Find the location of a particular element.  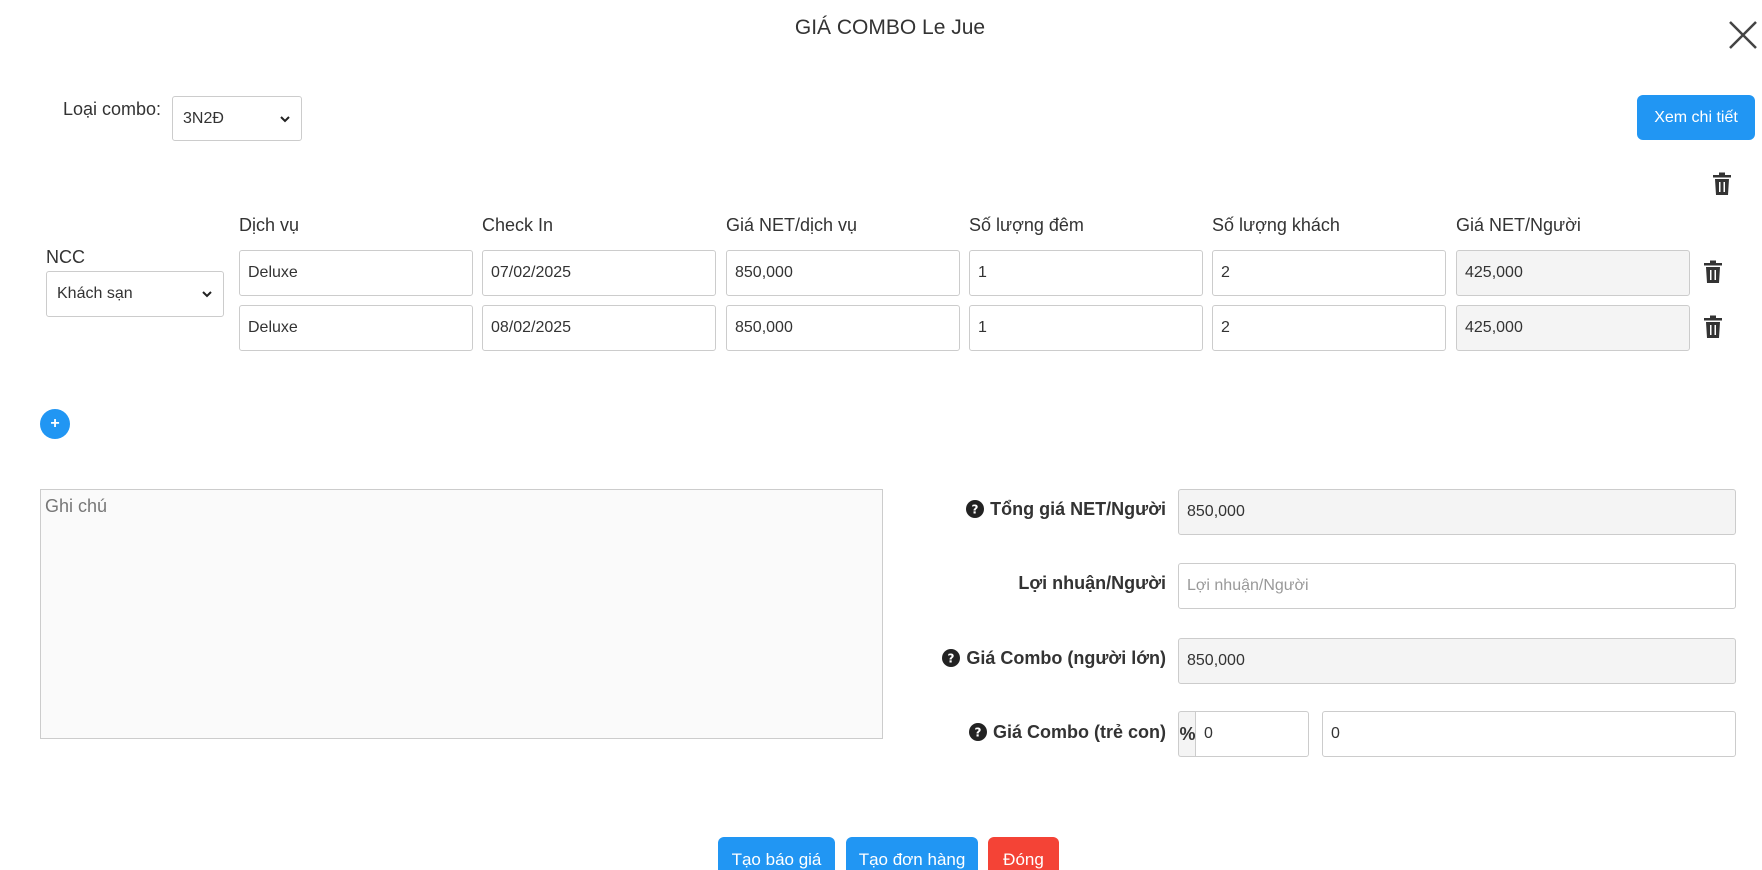

child-combo-label: ? Giá Combo (trẻ con) is located at coordinates (1033, 732).